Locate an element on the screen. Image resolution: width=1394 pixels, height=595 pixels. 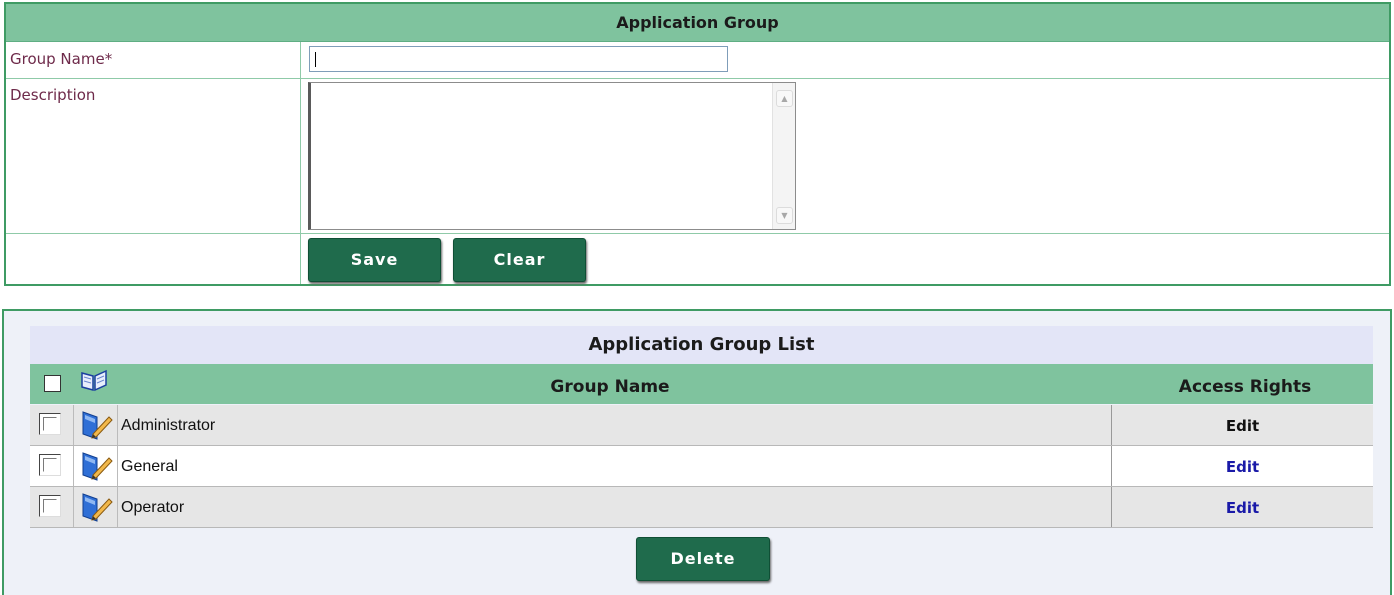
group-name-label: Group Name* is located at coordinates (153, 60).